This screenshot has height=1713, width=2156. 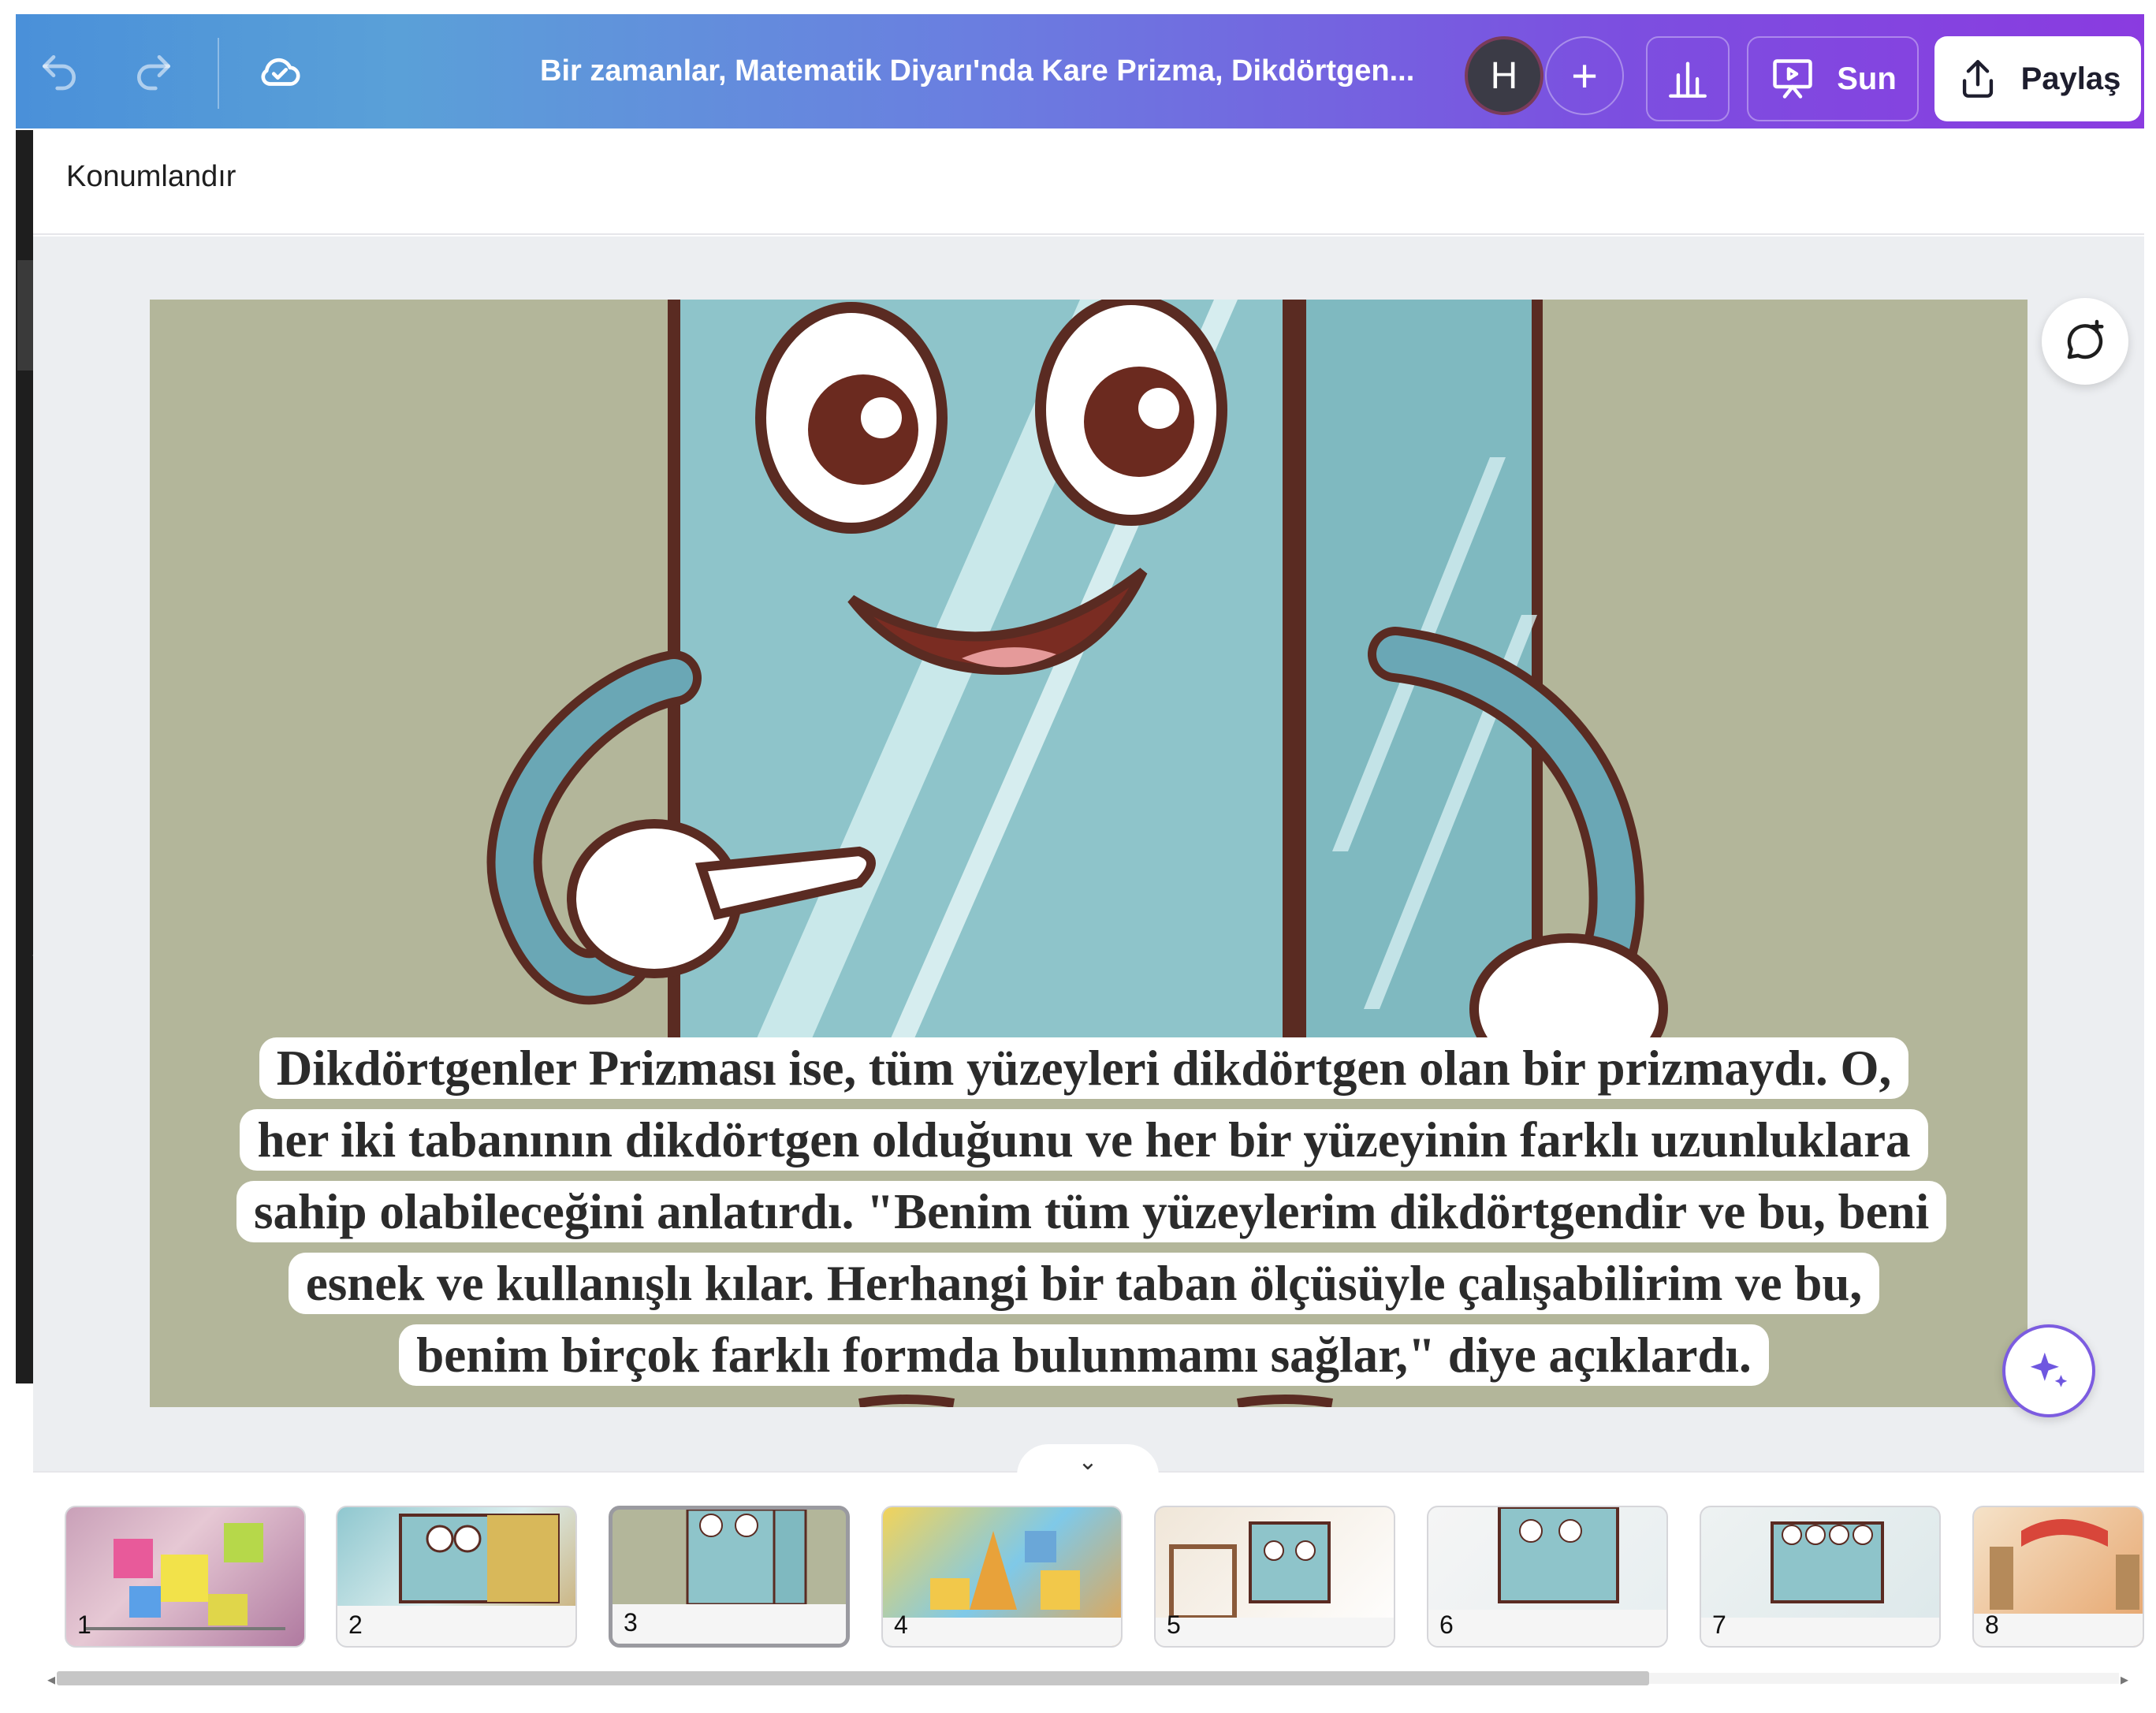 What do you see at coordinates (25, 315) in the screenshot?
I see `side-panel-scrollbar` at bounding box center [25, 315].